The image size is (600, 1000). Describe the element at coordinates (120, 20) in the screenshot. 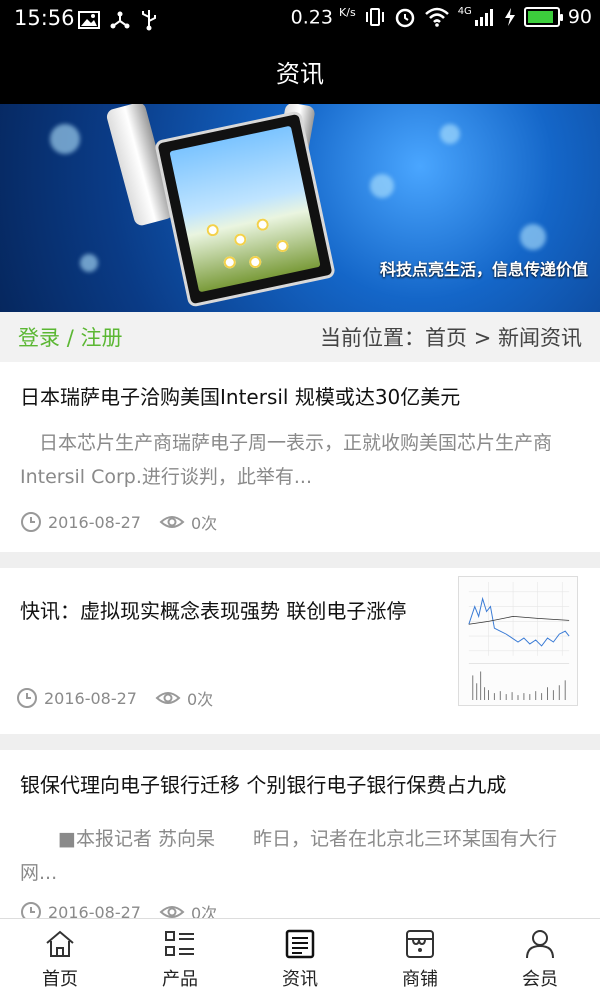

I see `usb-share-icon` at that location.